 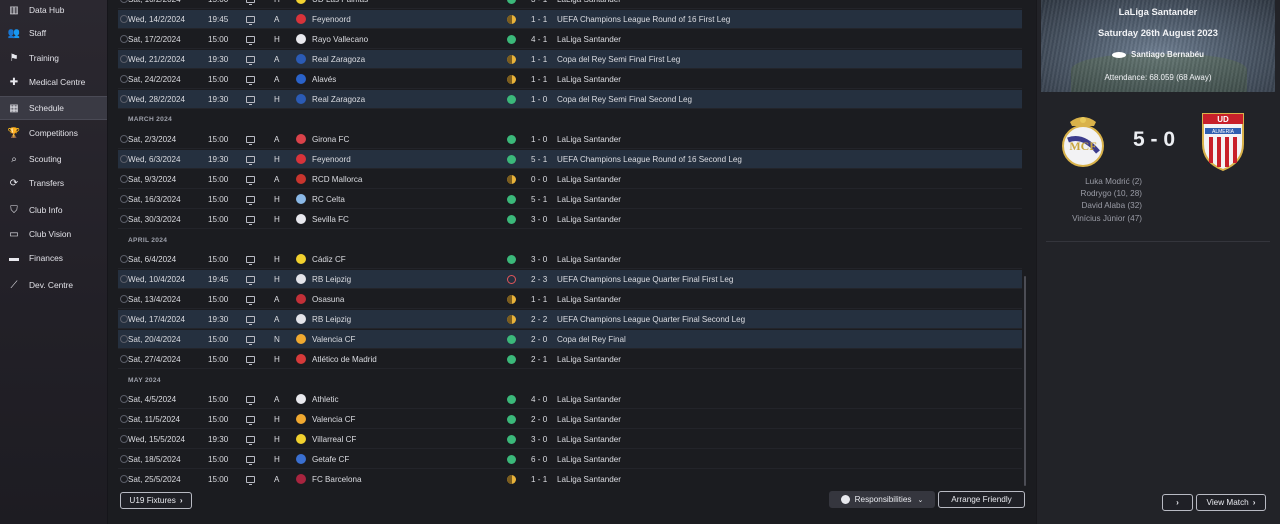 What do you see at coordinates (53, 58) in the screenshot?
I see `sidebar-item-training: ⚑ Training` at bounding box center [53, 58].